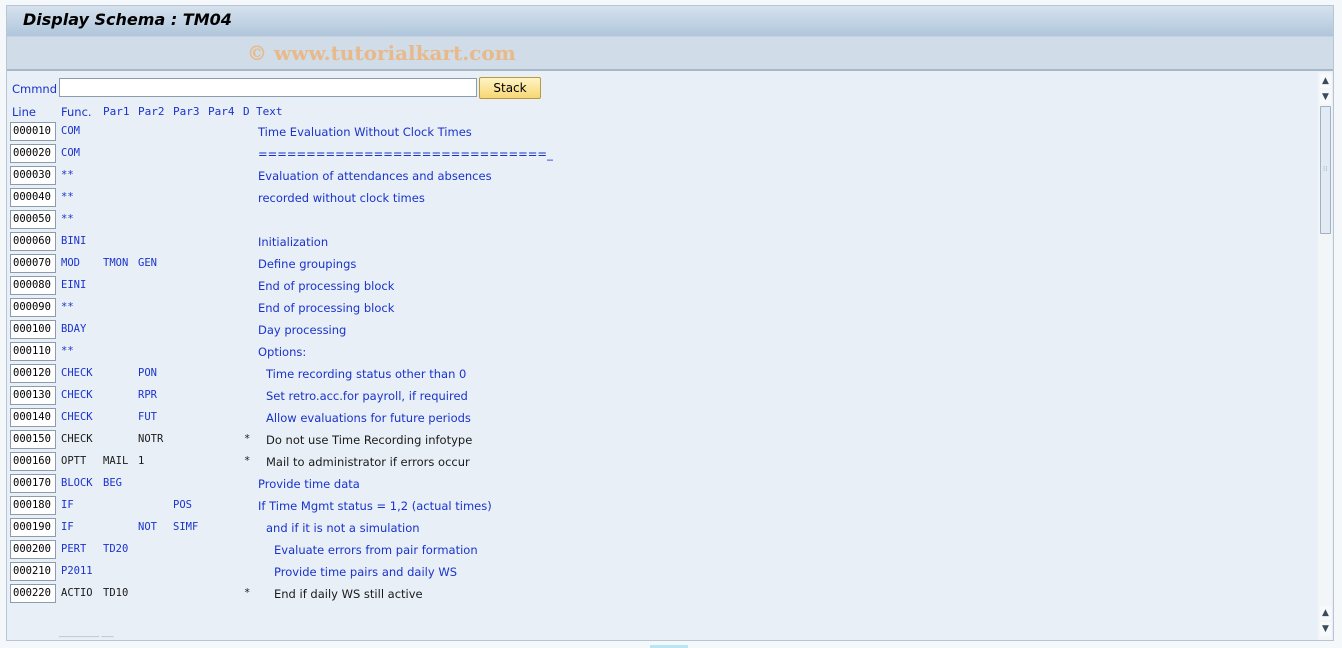  What do you see at coordinates (33, 307) in the screenshot?
I see `line-number-field: 000090` at bounding box center [33, 307].